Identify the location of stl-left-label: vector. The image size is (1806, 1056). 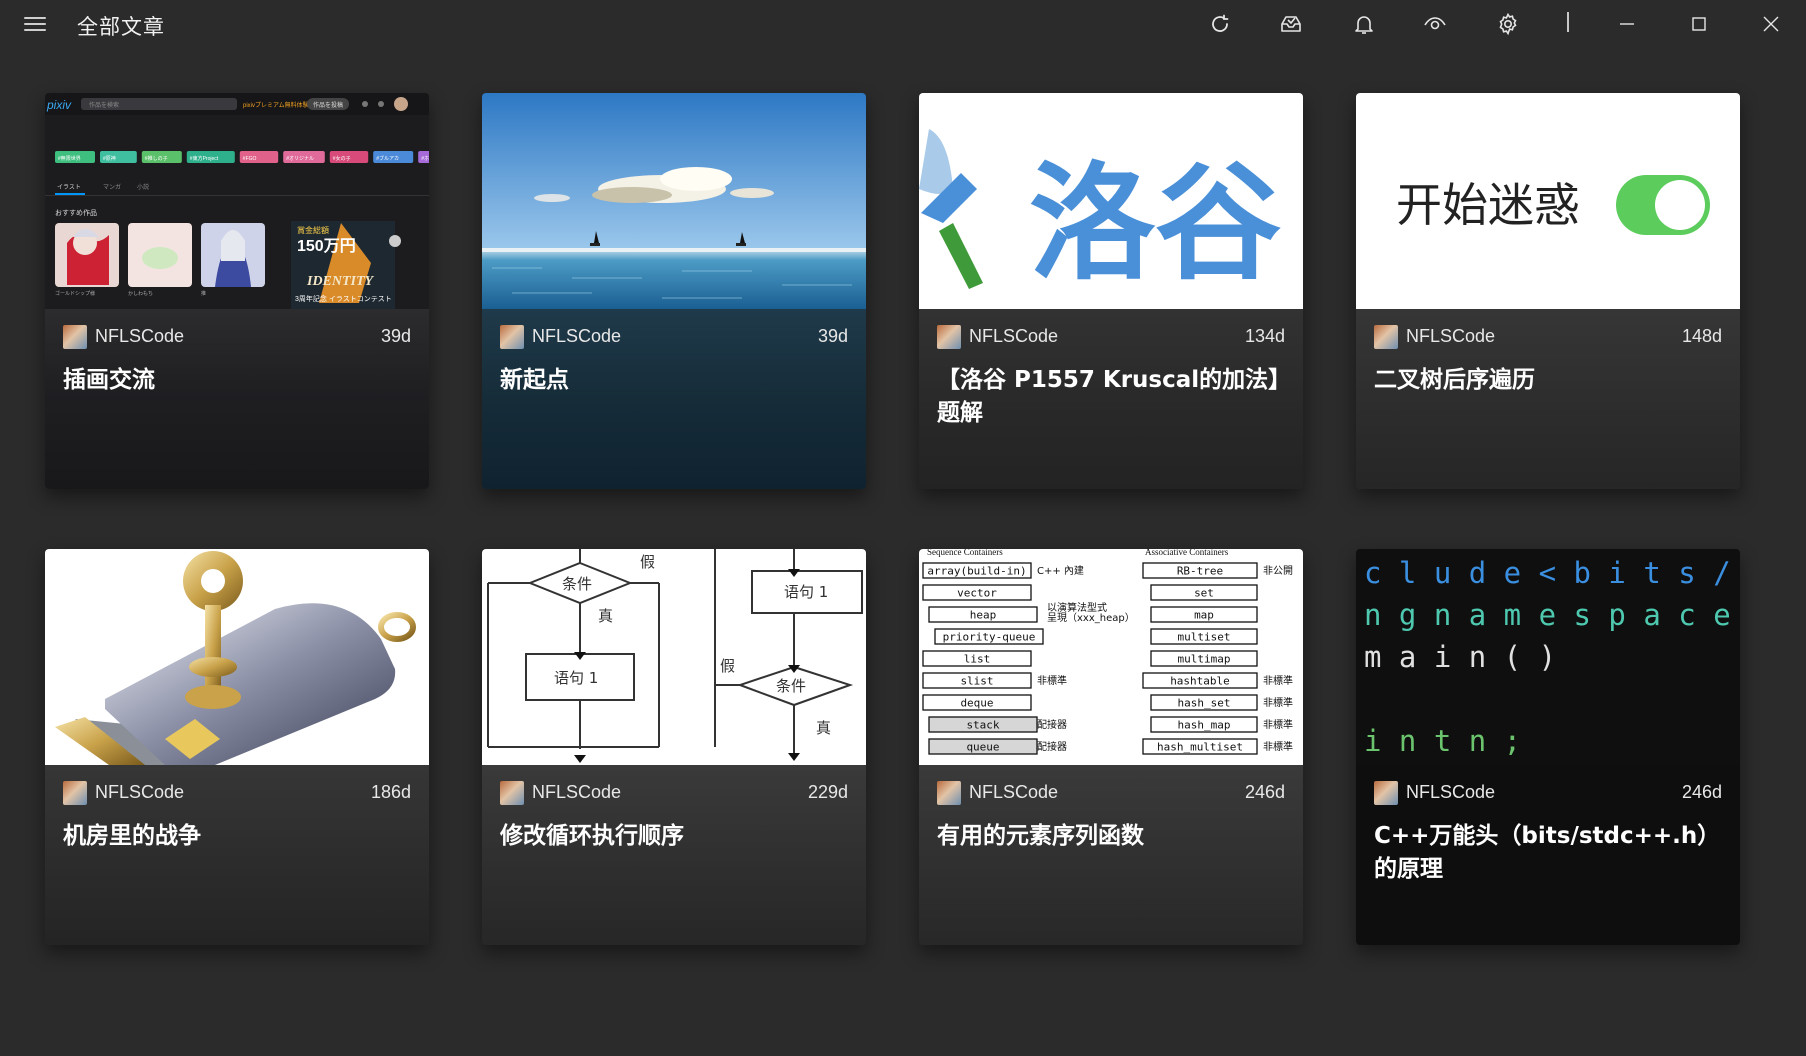
(977, 593).